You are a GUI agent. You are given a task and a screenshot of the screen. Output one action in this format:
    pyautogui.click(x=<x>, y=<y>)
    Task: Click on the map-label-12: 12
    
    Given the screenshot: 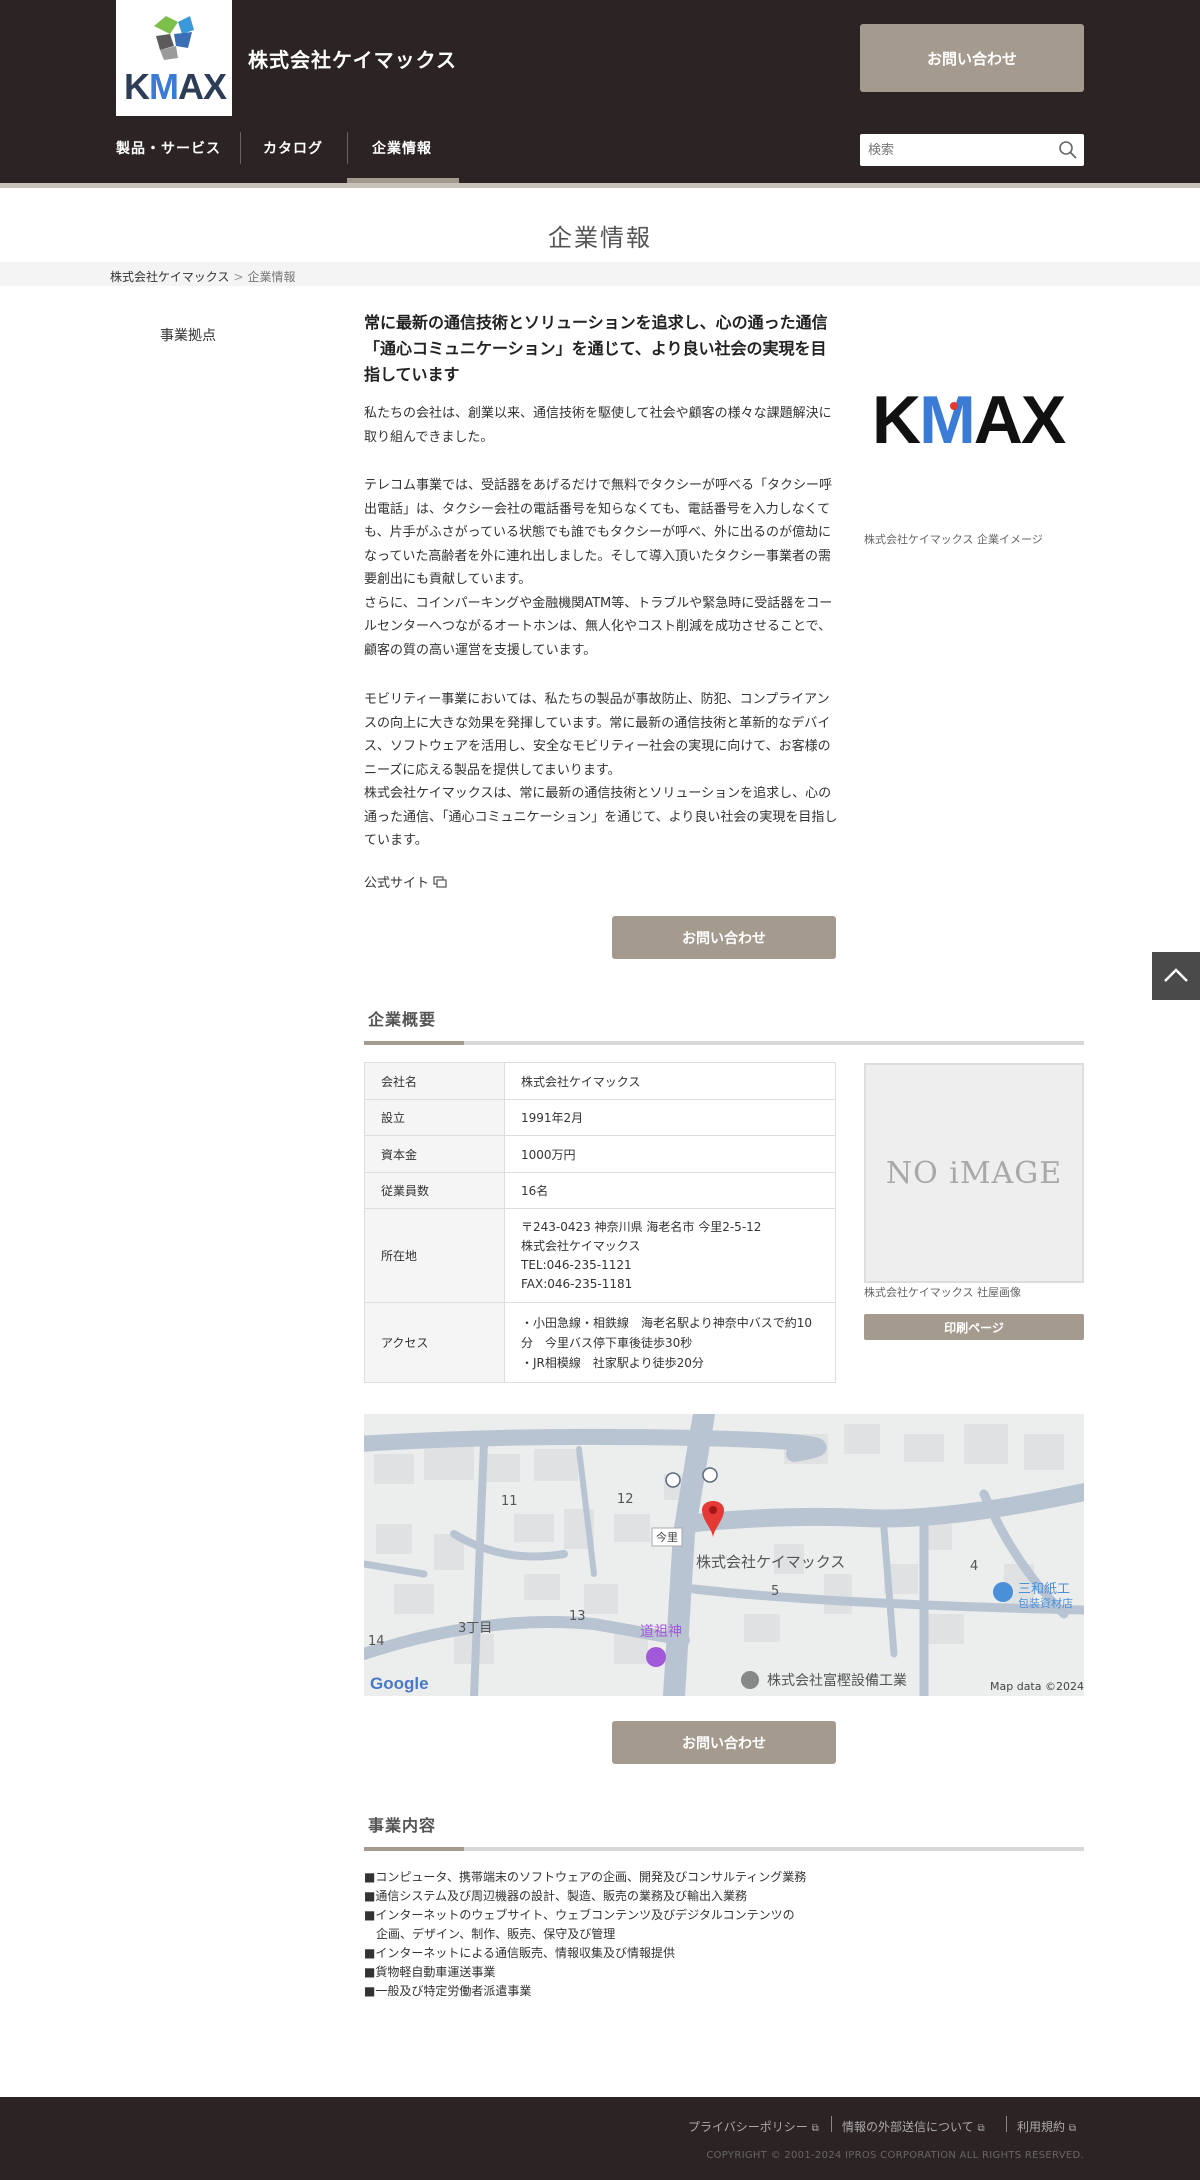 What is the action you would take?
    pyautogui.click(x=625, y=1499)
    